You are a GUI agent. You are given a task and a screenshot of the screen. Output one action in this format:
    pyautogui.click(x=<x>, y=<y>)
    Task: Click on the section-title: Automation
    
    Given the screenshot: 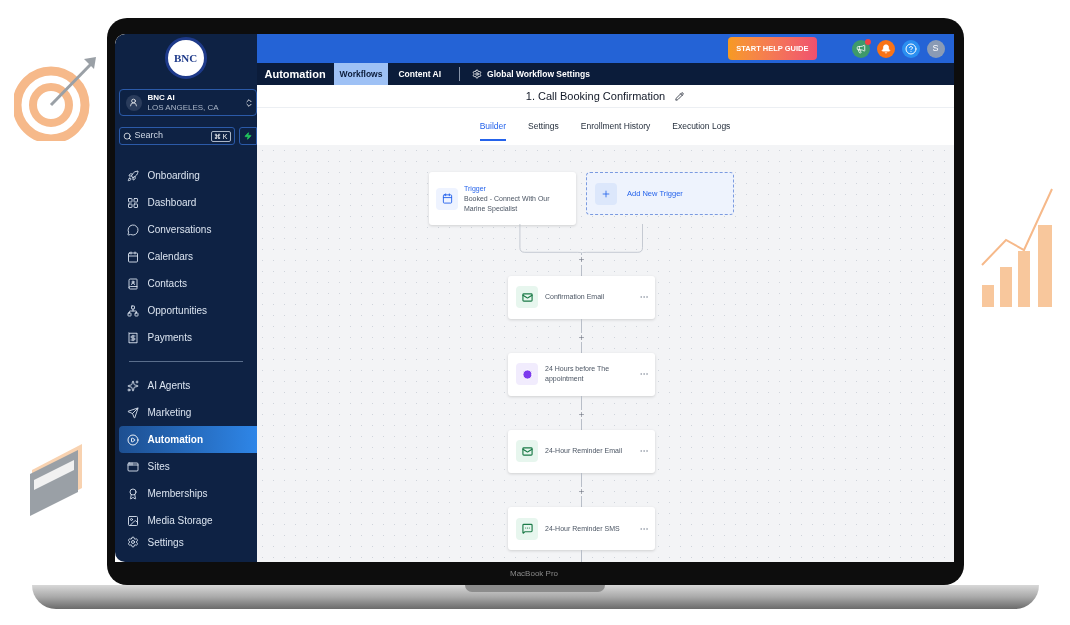 What is the action you would take?
    pyautogui.click(x=295, y=74)
    